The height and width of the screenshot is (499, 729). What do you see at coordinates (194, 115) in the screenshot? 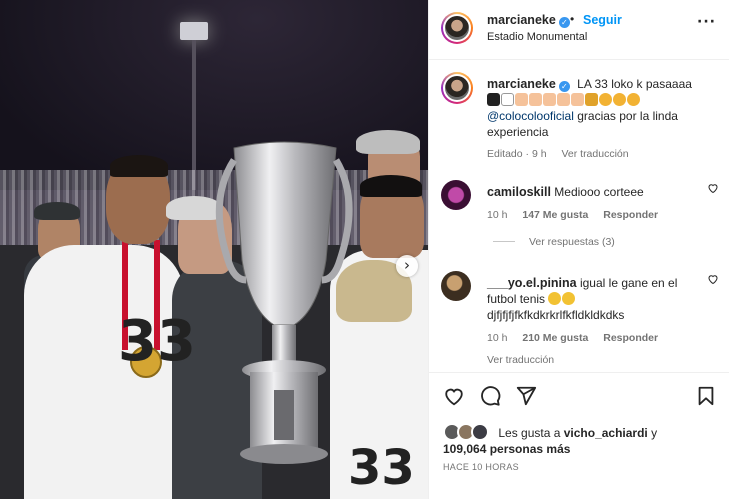
I see `photo-light-pole` at bounding box center [194, 115].